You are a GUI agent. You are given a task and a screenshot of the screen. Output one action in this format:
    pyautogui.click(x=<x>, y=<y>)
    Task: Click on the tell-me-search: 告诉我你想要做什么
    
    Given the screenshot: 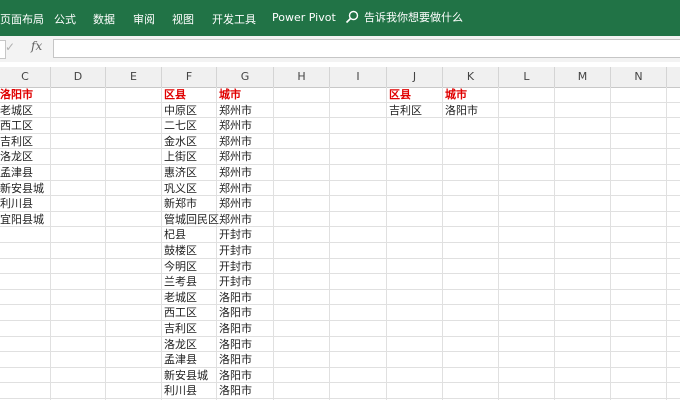 What is the action you would take?
    pyautogui.click(x=404, y=17)
    